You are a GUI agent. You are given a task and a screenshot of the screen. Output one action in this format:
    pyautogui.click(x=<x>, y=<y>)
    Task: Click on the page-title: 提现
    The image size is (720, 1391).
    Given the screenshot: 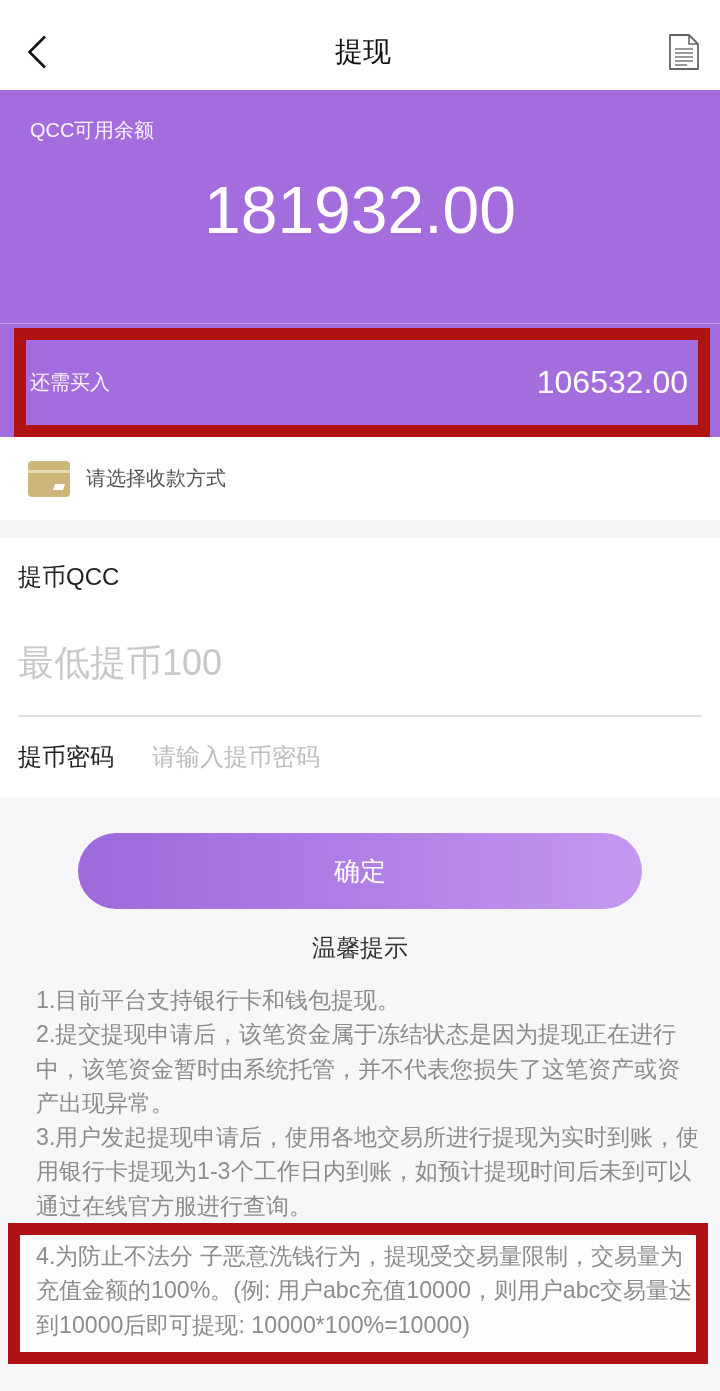 What is the action you would take?
    pyautogui.click(x=363, y=52)
    